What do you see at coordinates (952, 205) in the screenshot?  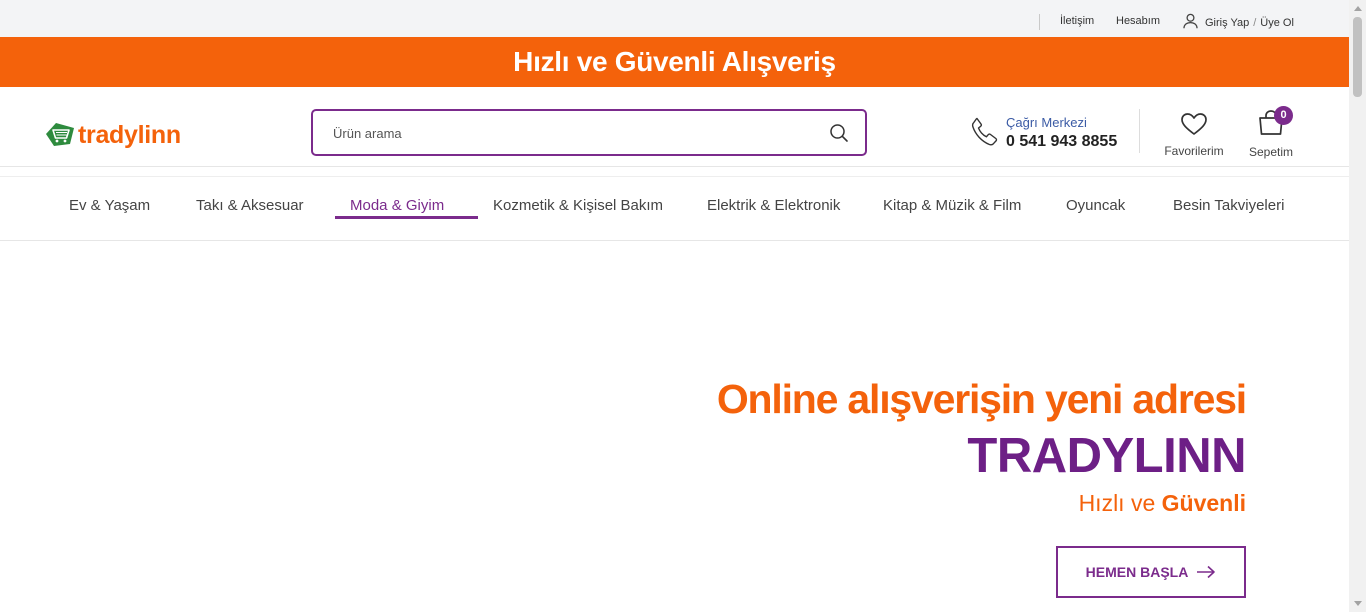 I see `nav-item-kitap-muzik-film: Kitap & Müzik & Film` at bounding box center [952, 205].